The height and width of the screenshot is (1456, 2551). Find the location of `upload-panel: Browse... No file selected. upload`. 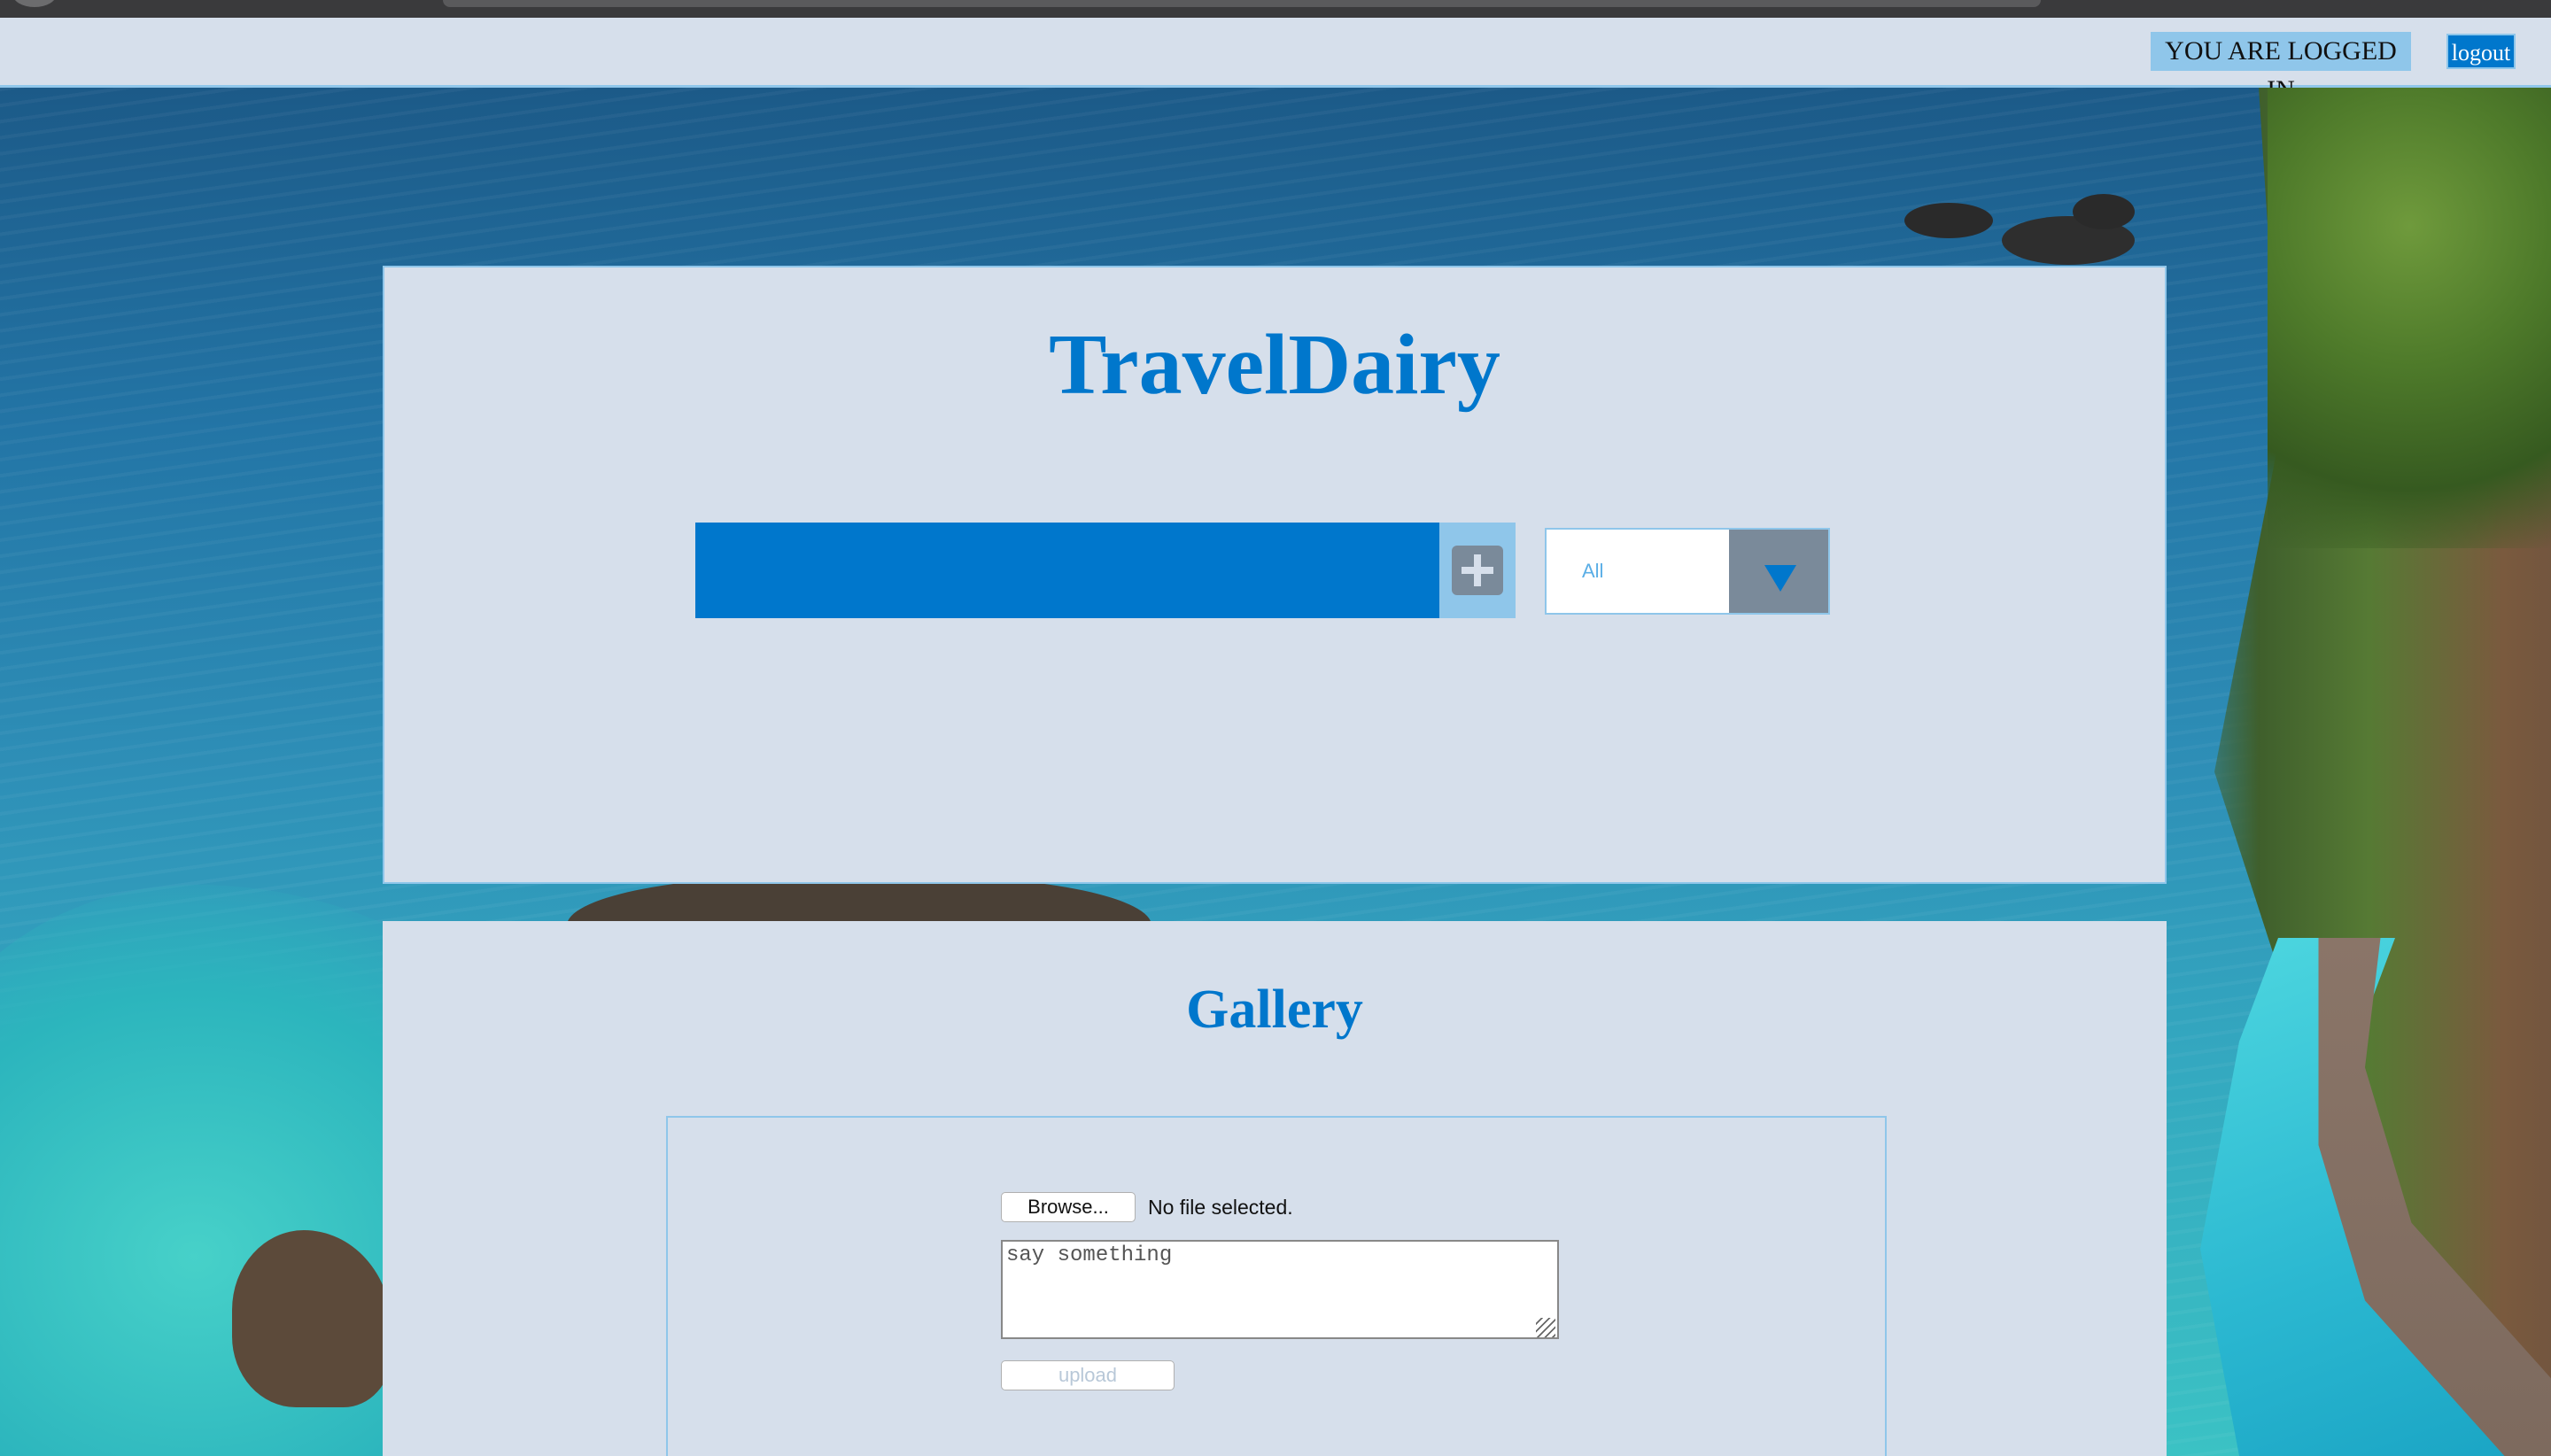

upload-panel: Browse... No file selected. upload is located at coordinates (1277, 1286).